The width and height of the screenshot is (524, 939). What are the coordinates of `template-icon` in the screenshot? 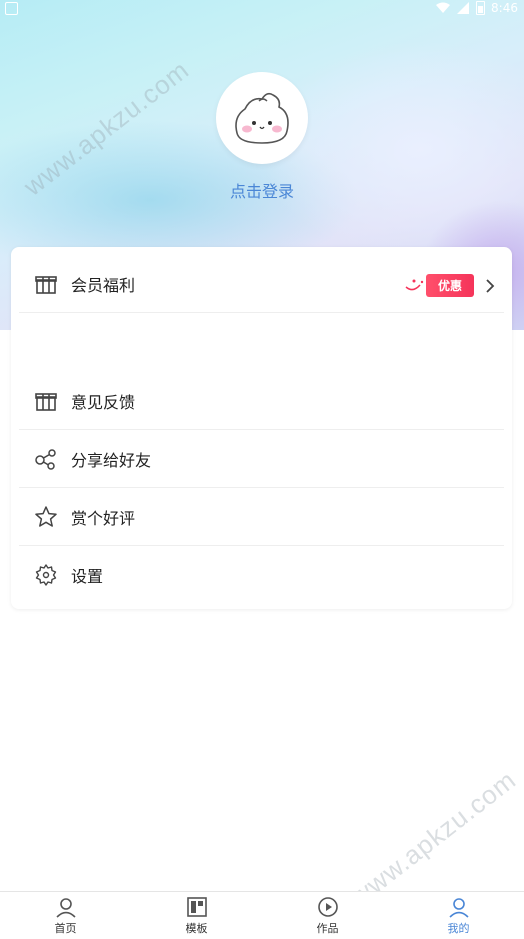 It's located at (196, 906).